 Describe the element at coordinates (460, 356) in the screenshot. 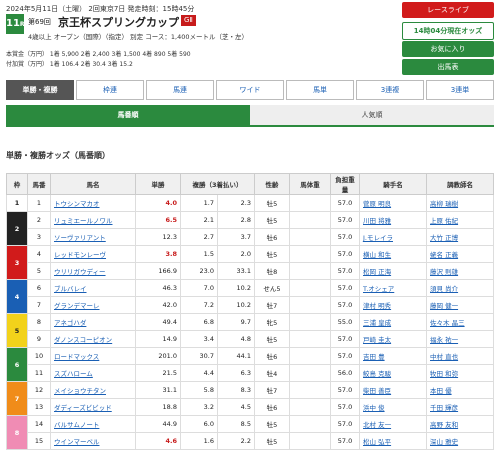

I see `trainer-link: 中村 直也` at that location.